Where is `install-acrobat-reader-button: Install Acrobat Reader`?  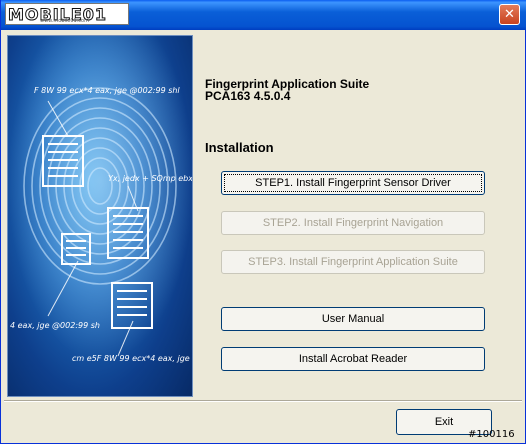 install-acrobat-reader-button: Install Acrobat Reader is located at coordinates (353, 359).